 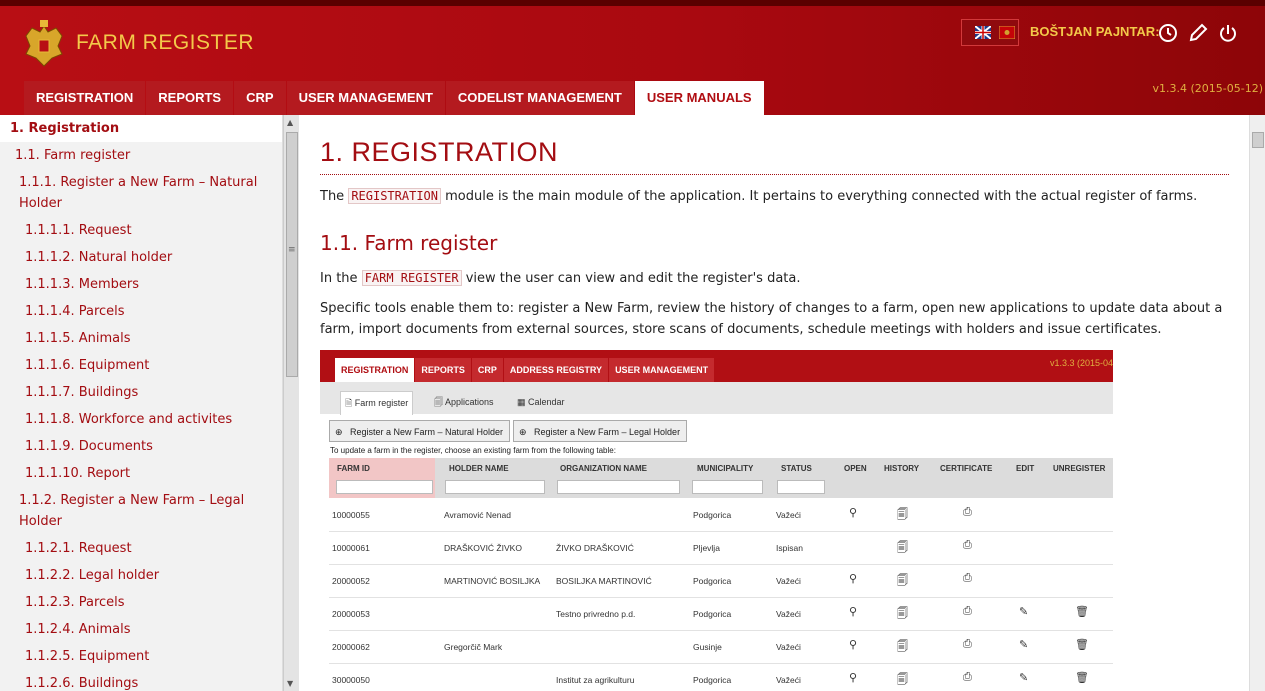 What do you see at coordinates (409, 243) in the screenshot?
I see `section-title: 1.1. Farm register` at bounding box center [409, 243].